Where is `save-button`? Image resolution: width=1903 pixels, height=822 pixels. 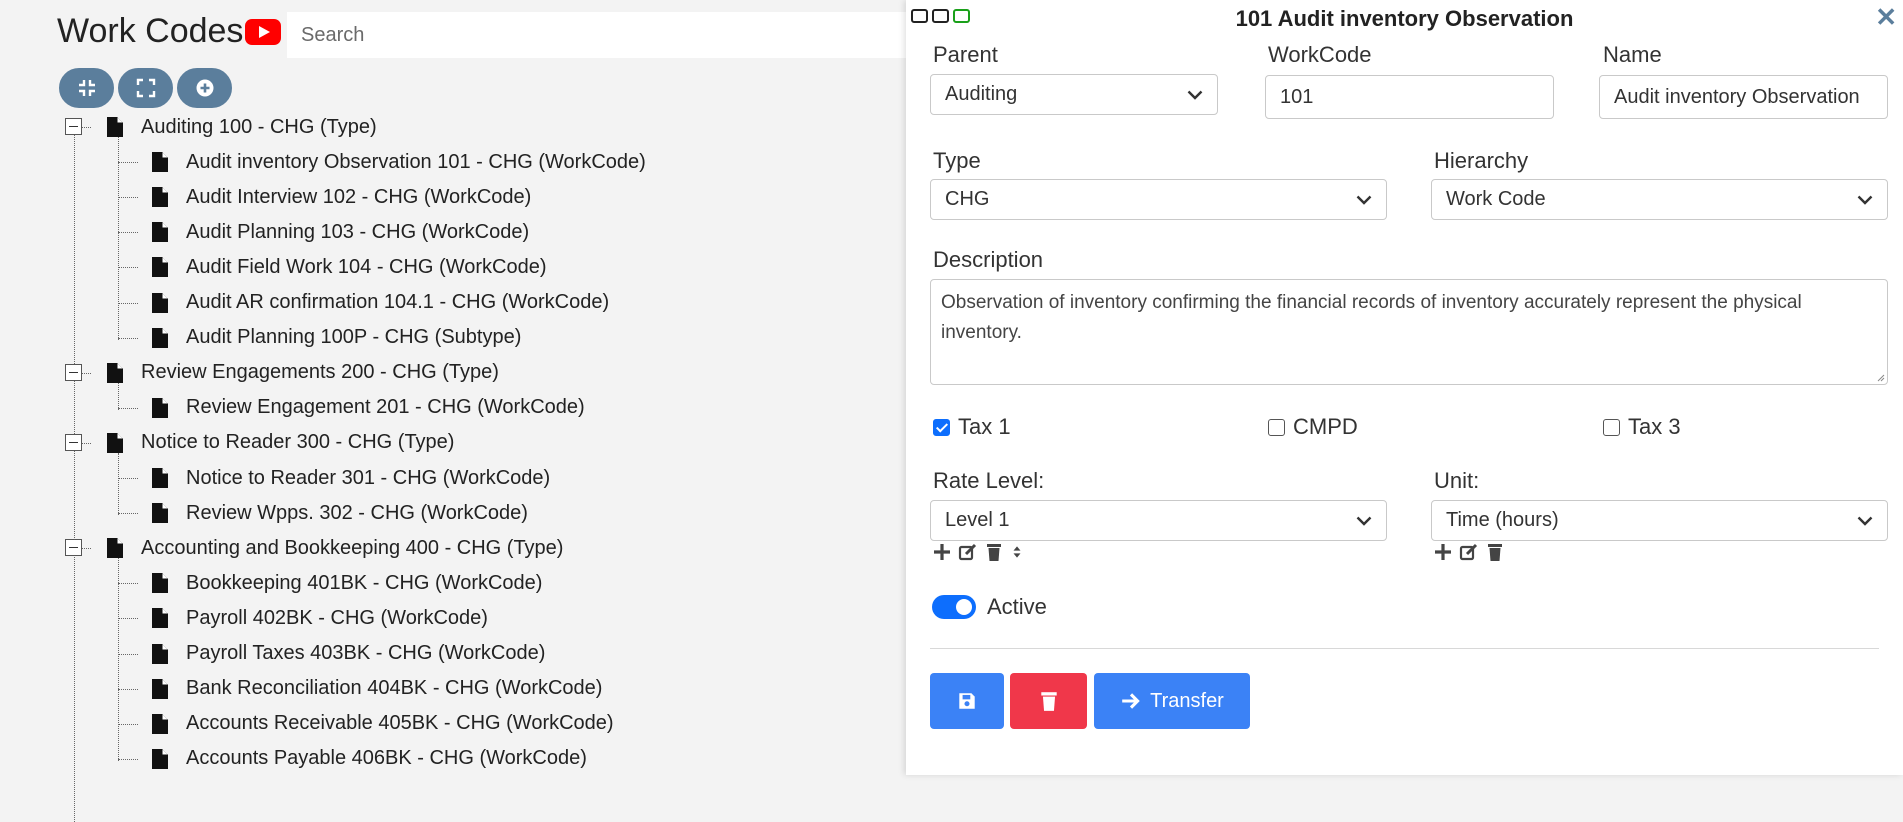
save-button is located at coordinates (967, 701).